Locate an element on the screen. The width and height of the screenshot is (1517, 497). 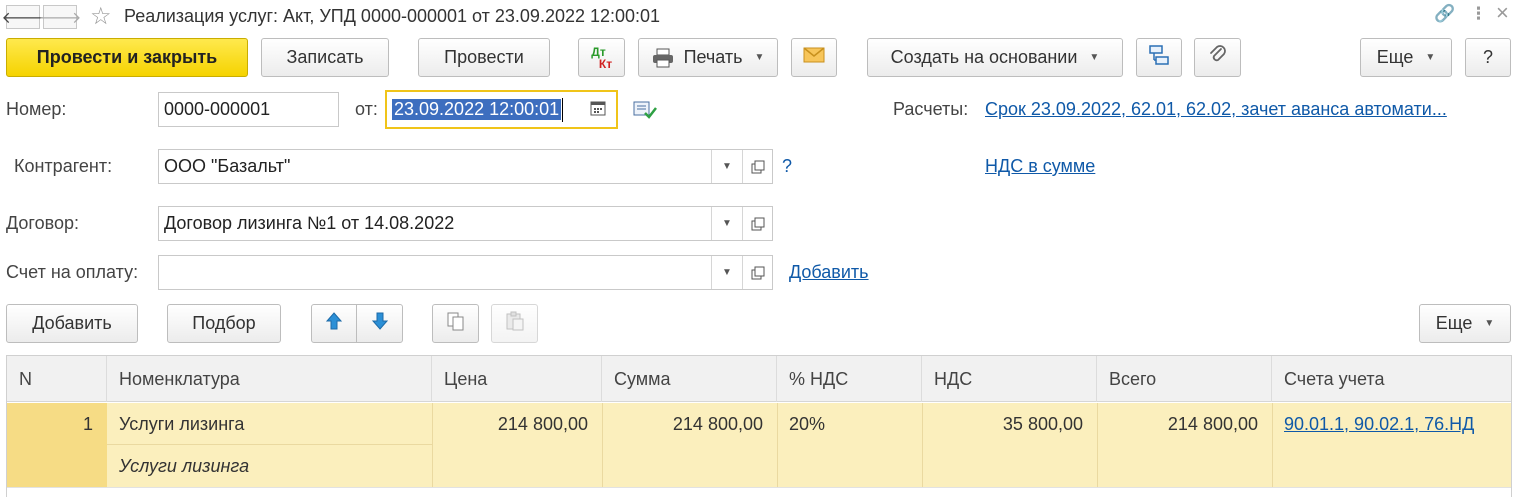
dt-kt-button: Дт Кт is located at coordinates (601, 57).